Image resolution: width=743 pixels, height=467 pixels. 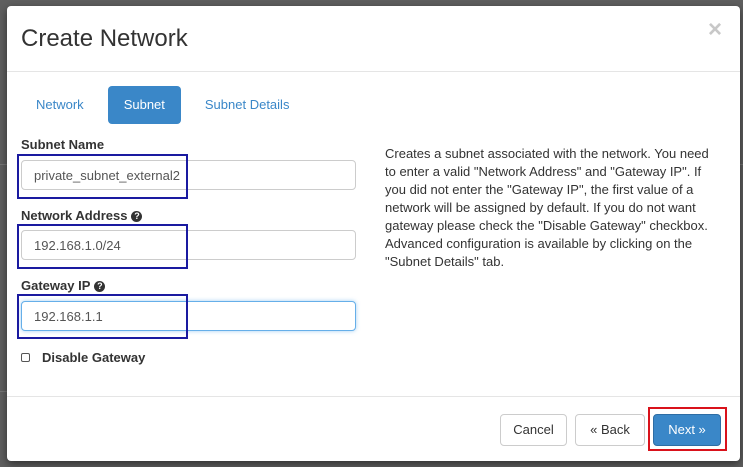 What do you see at coordinates (373, 428) in the screenshot?
I see `dialog-footer: Cancel « Back Next »` at bounding box center [373, 428].